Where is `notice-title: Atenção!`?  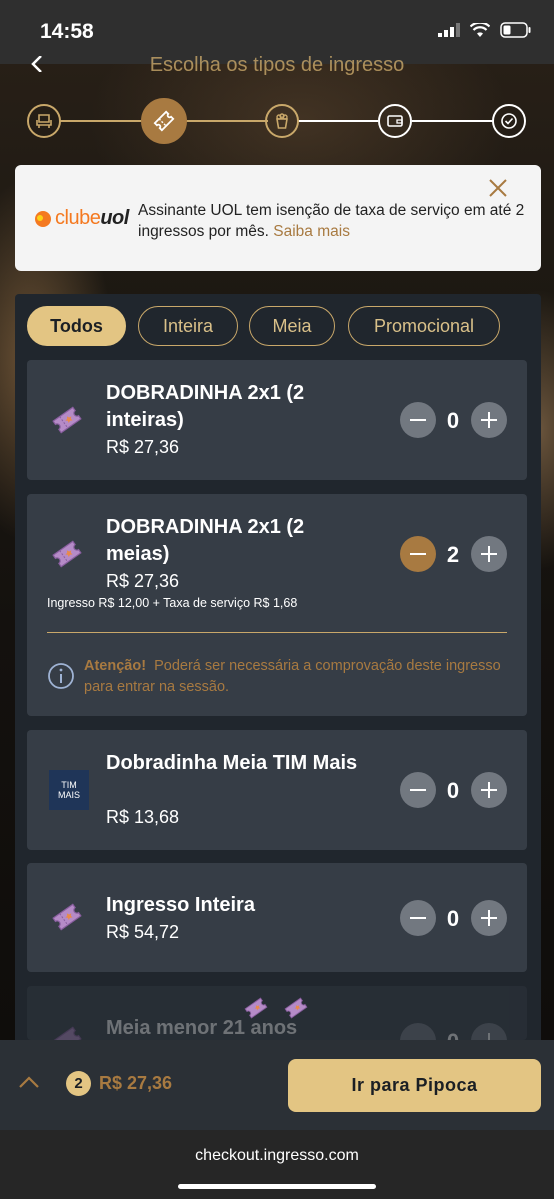
notice-title: Atenção! is located at coordinates (115, 666).